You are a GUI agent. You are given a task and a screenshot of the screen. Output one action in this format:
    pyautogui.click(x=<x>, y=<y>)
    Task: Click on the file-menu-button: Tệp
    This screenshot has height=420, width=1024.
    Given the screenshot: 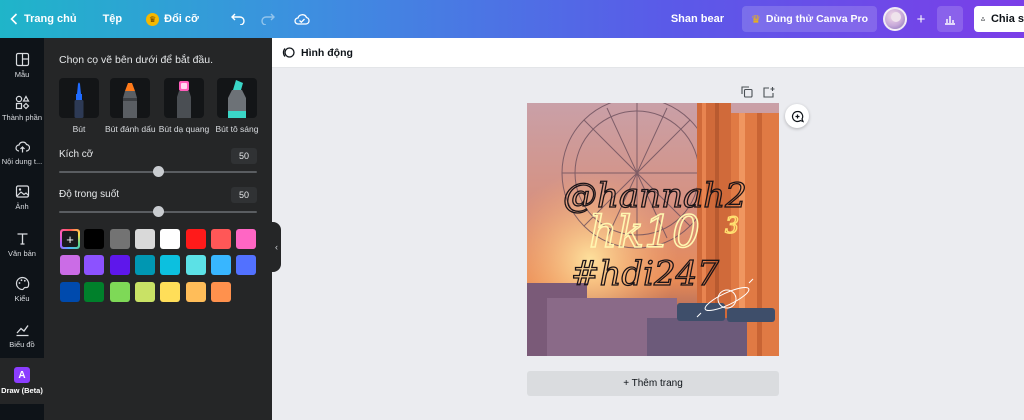 What is the action you would take?
    pyautogui.click(x=113, y=19)
    